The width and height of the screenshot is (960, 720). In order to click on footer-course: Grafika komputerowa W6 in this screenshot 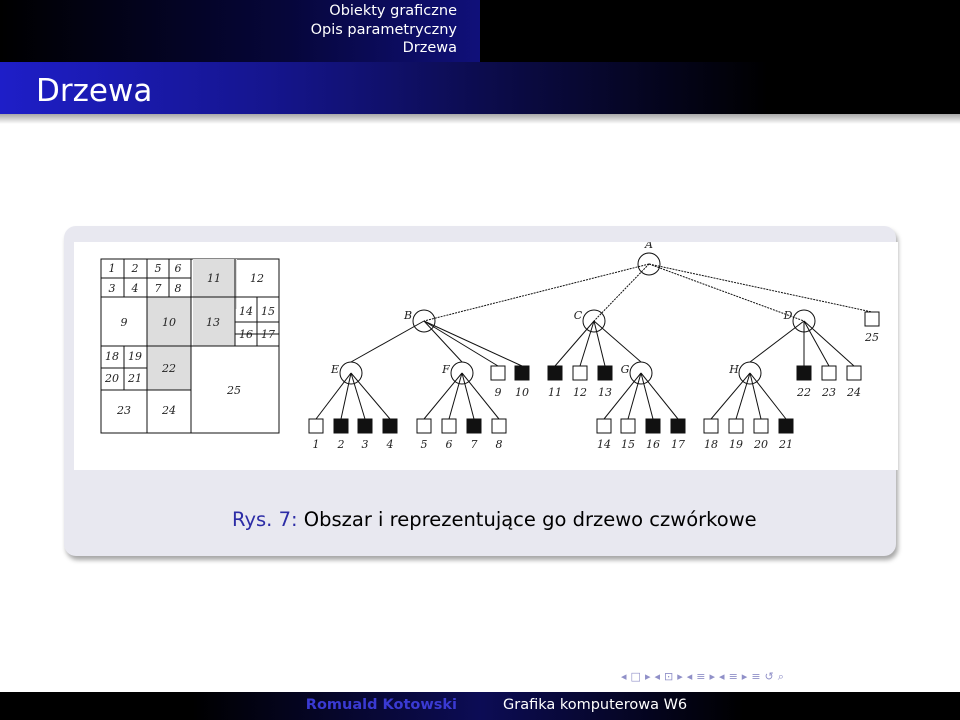, I will do `click(595, 705)`.